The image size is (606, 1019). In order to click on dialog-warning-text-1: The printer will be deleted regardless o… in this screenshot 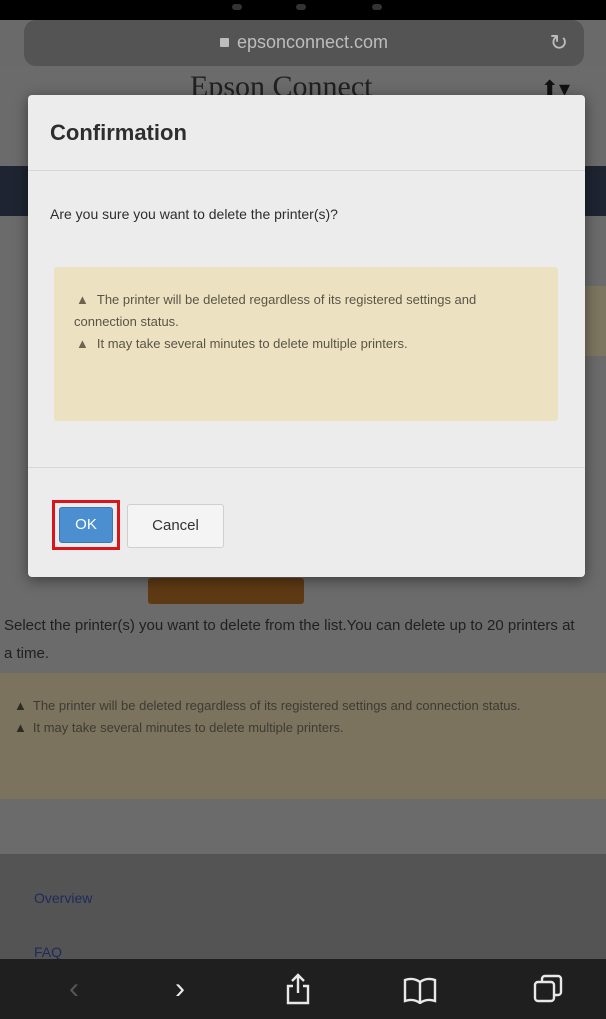, I will do `click(275, 310)`.